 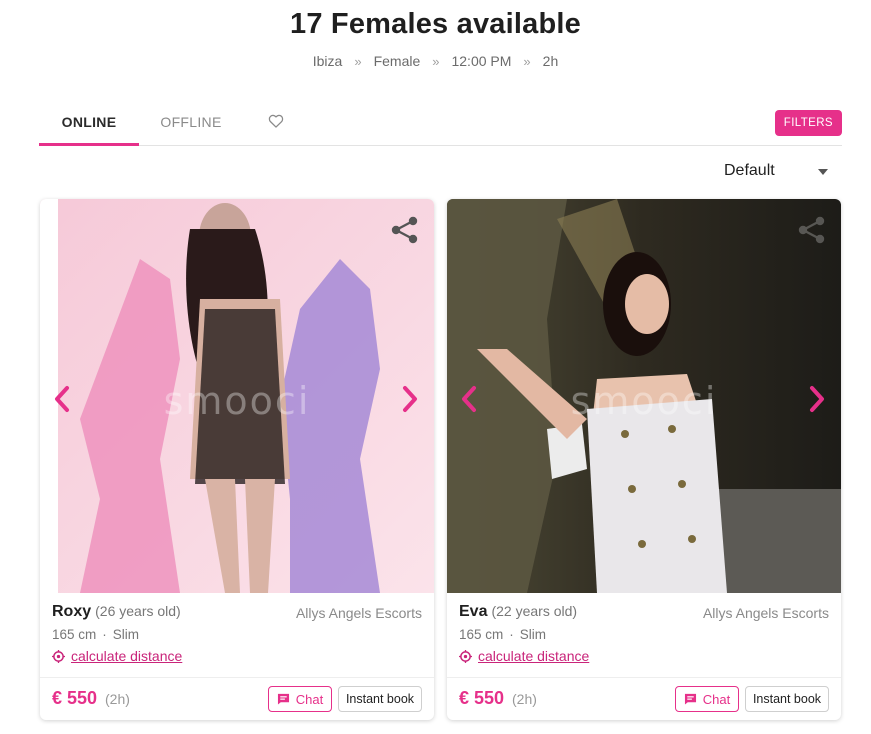 I want to click on tab-offline: OFFLINE, so click(x=191, y=123).